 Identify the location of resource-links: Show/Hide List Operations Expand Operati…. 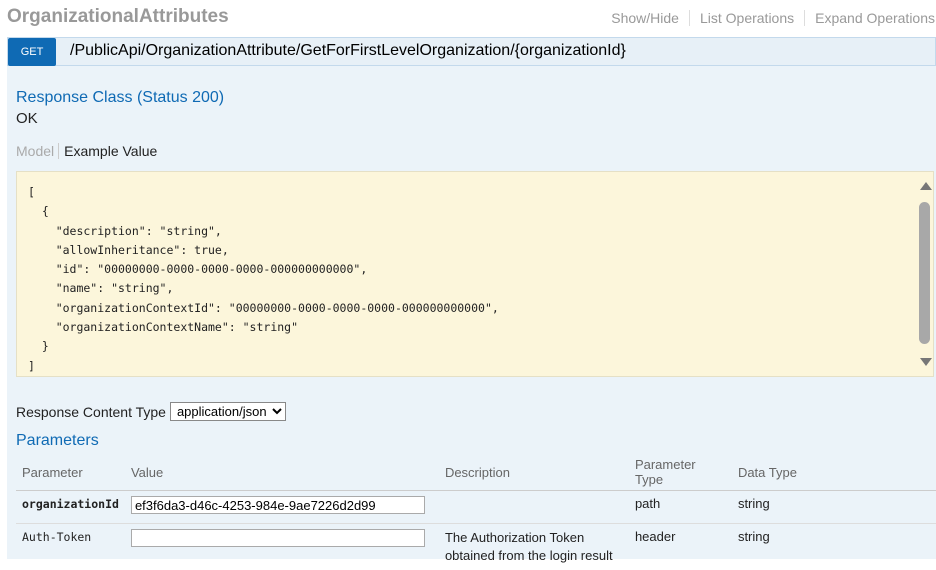
(768, 18).